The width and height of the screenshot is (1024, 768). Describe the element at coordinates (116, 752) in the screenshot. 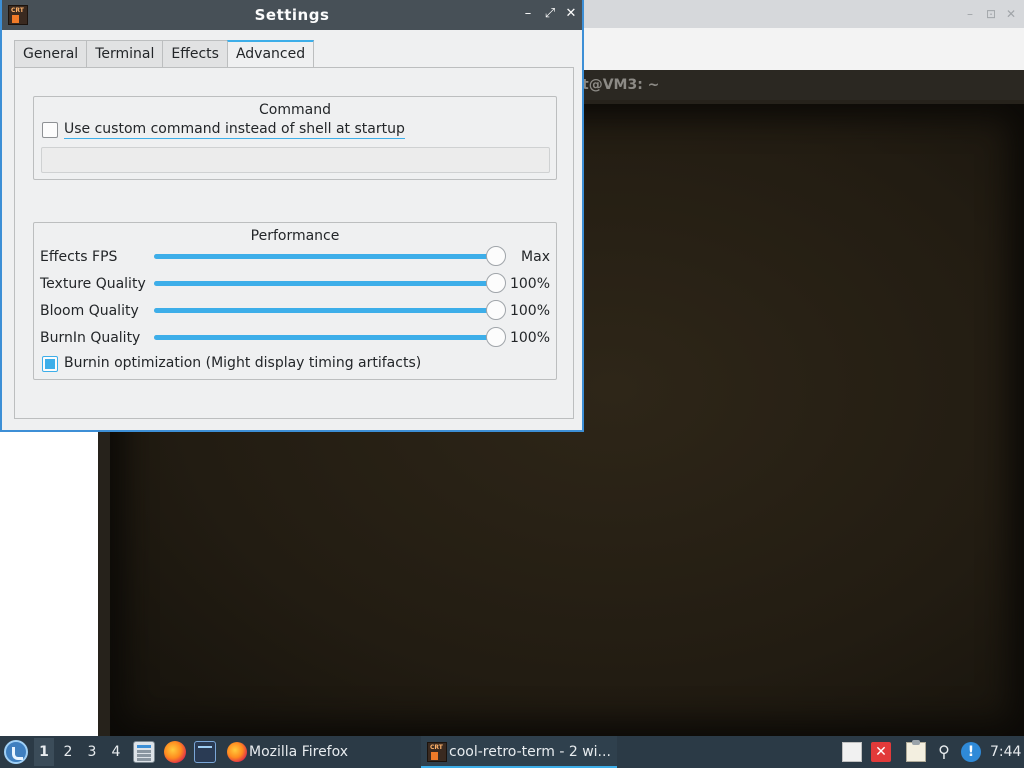

I see `desktop-4-button: 4` at that location.